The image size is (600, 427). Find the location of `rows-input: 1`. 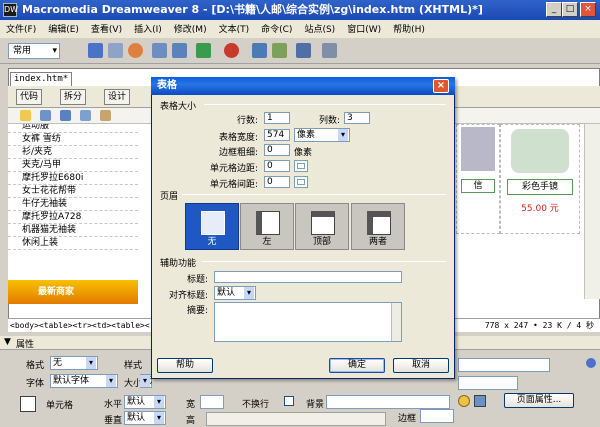

rows-input: 1 is located at coordinates (277, 118).